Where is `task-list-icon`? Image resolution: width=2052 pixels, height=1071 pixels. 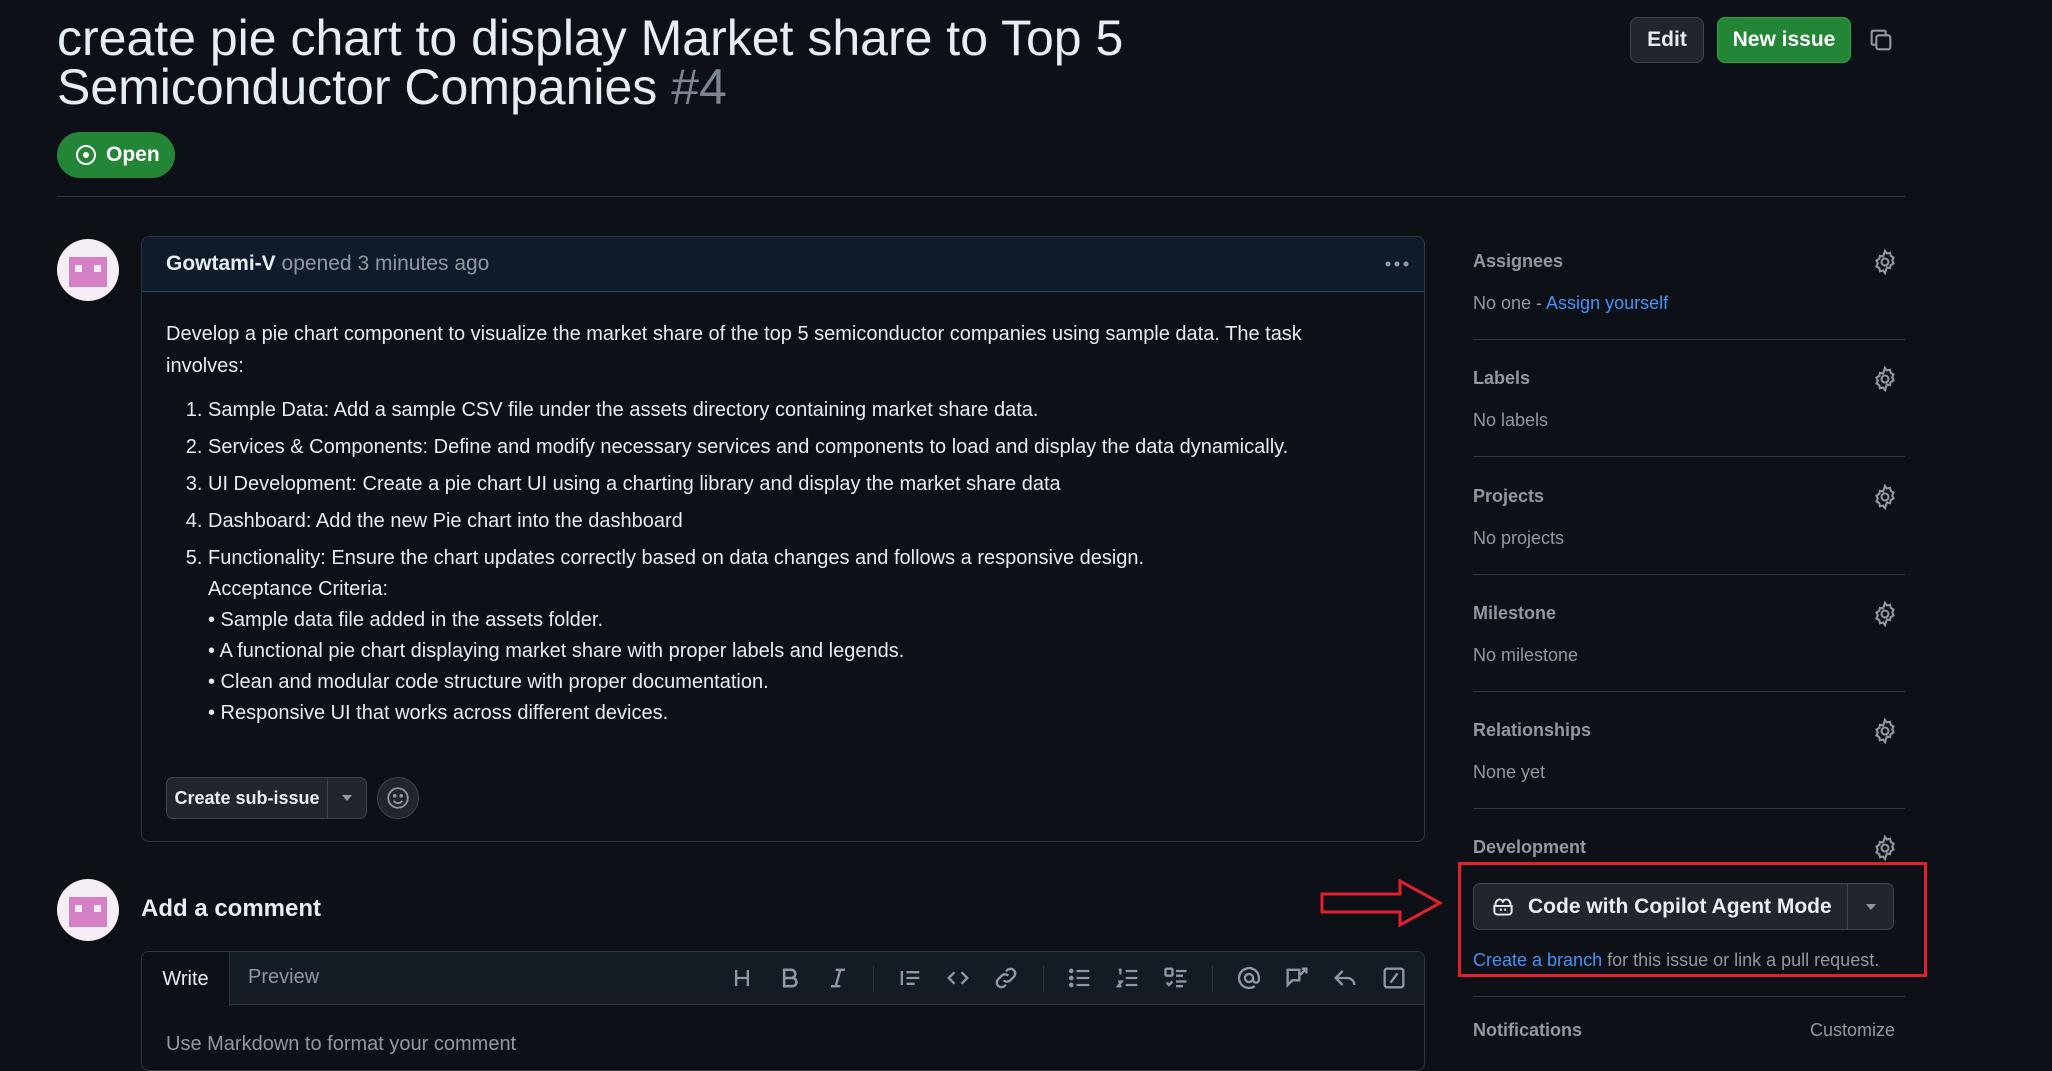 task-list-icon is located at coordinates (1176, 978).